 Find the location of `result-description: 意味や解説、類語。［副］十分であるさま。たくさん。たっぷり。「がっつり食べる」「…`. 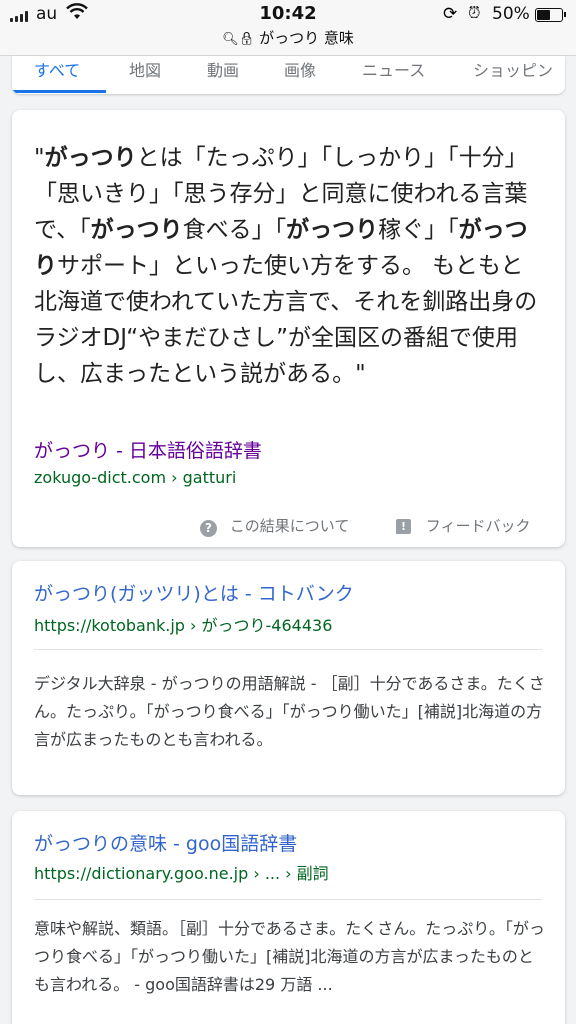

result-description: 意味や解説、類語。［副］十分であるさま。たくさん。たっぷり。「がっつり食べる」「… is located at coordinates (289, 956).